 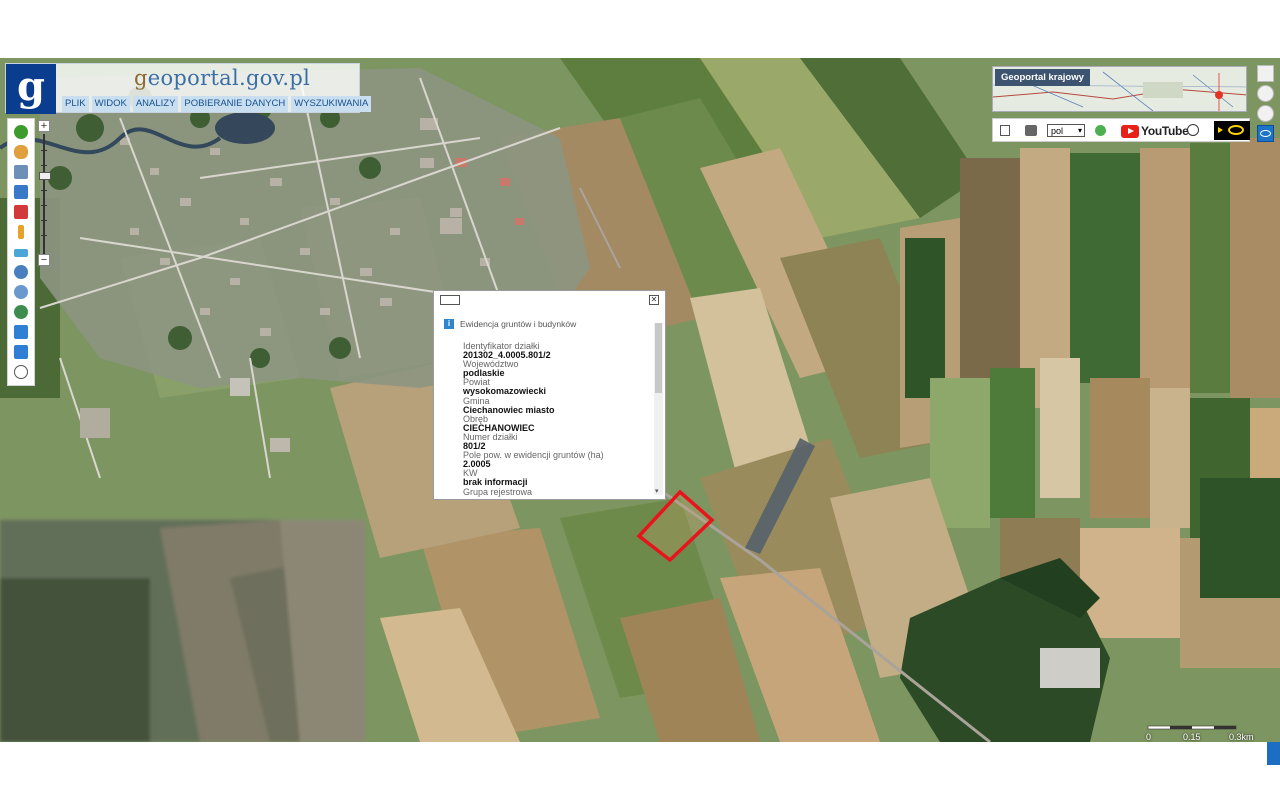 What do you see at coordinates (21, 292) in the screenshot?
I see `zoom-out-icon` at bounding box center [21, 292].